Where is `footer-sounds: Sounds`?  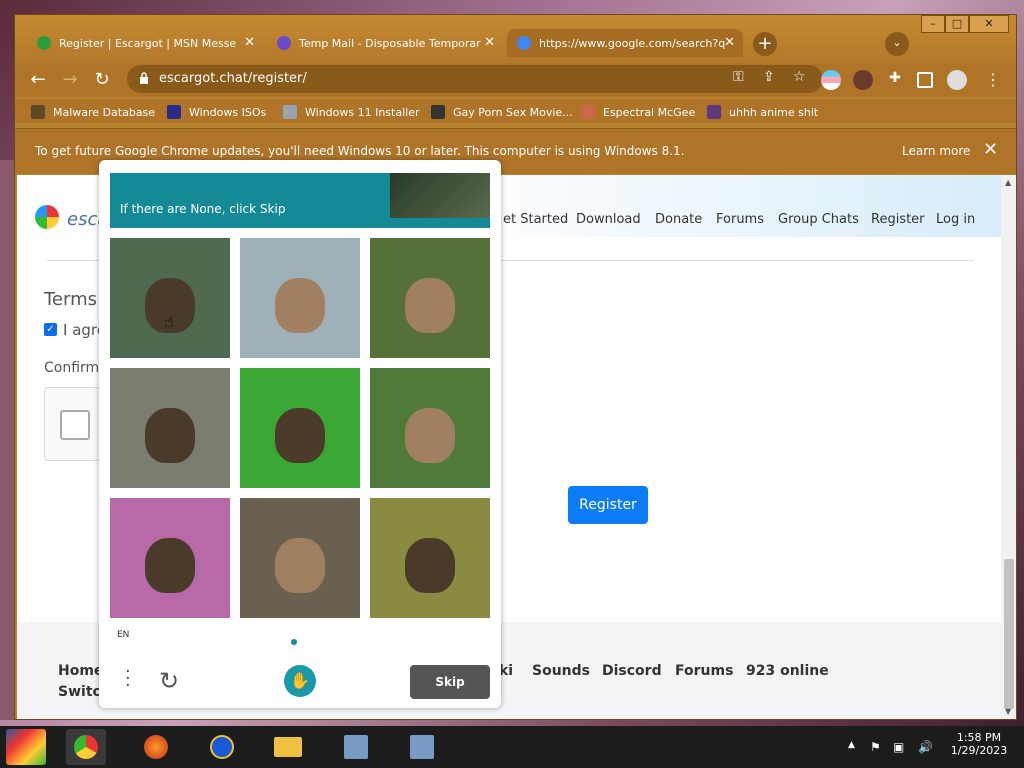 footer-sounds: Sounds is located at coordinates (561, 671).